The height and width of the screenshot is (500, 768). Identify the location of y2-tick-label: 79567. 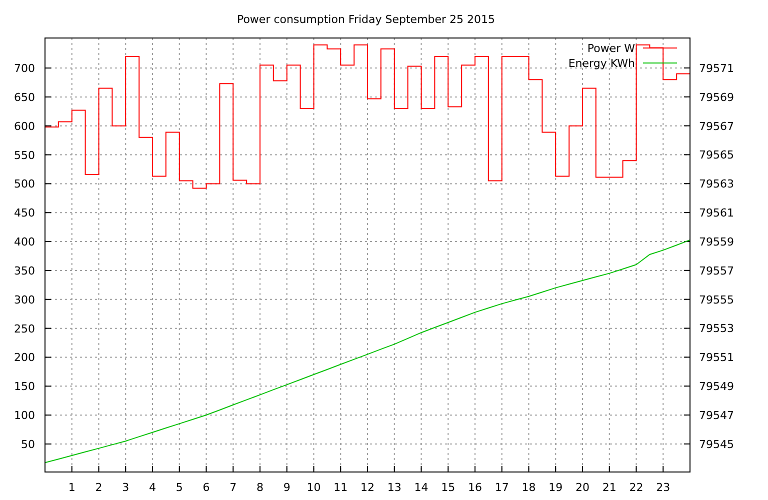
(716, 126).